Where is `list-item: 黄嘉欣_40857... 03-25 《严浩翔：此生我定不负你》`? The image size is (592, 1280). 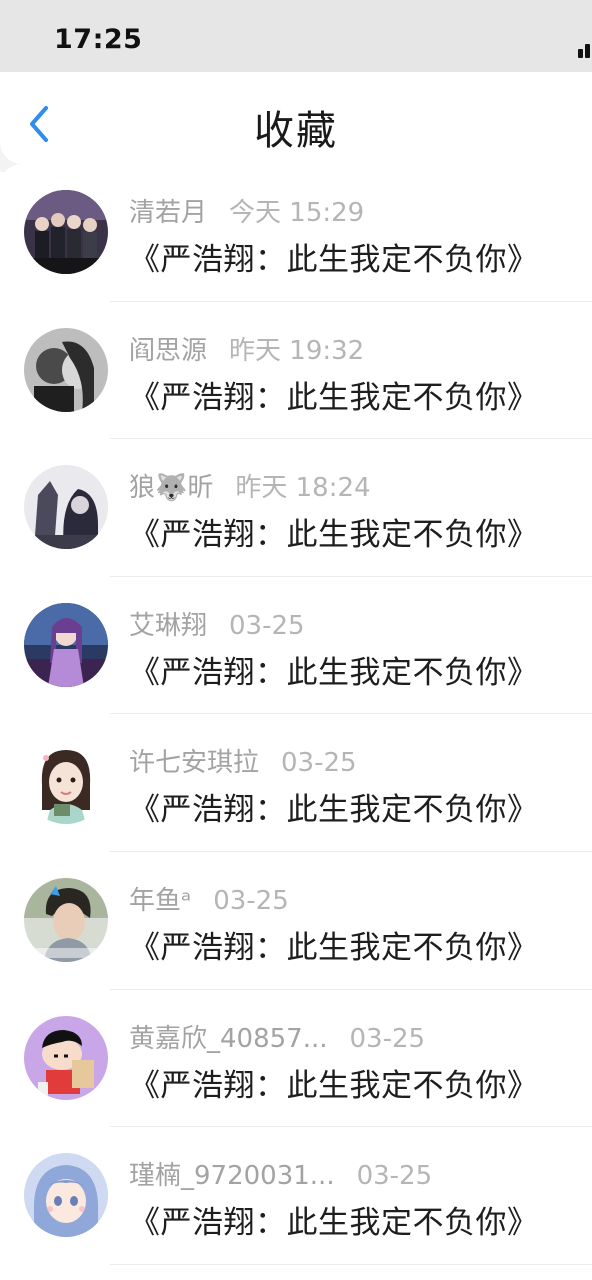 list-item: 黄嘉欣_40857... 03-25 《严浩翔：此生我定不负你》 is located at coordinates (296, 1059).